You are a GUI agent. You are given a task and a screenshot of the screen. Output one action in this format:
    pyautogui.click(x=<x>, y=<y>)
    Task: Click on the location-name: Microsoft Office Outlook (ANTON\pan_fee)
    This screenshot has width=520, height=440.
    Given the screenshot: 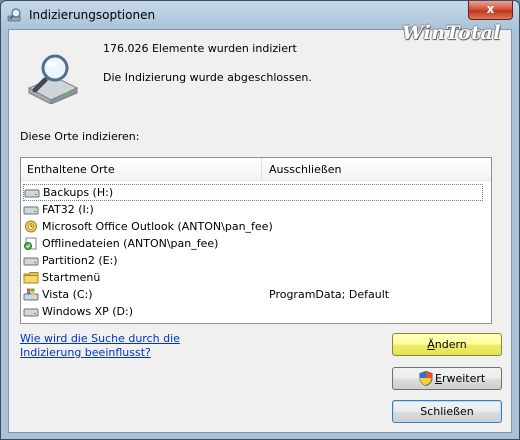 What is the action you would take?
    pyautogui.click(x=157, y=226)
    